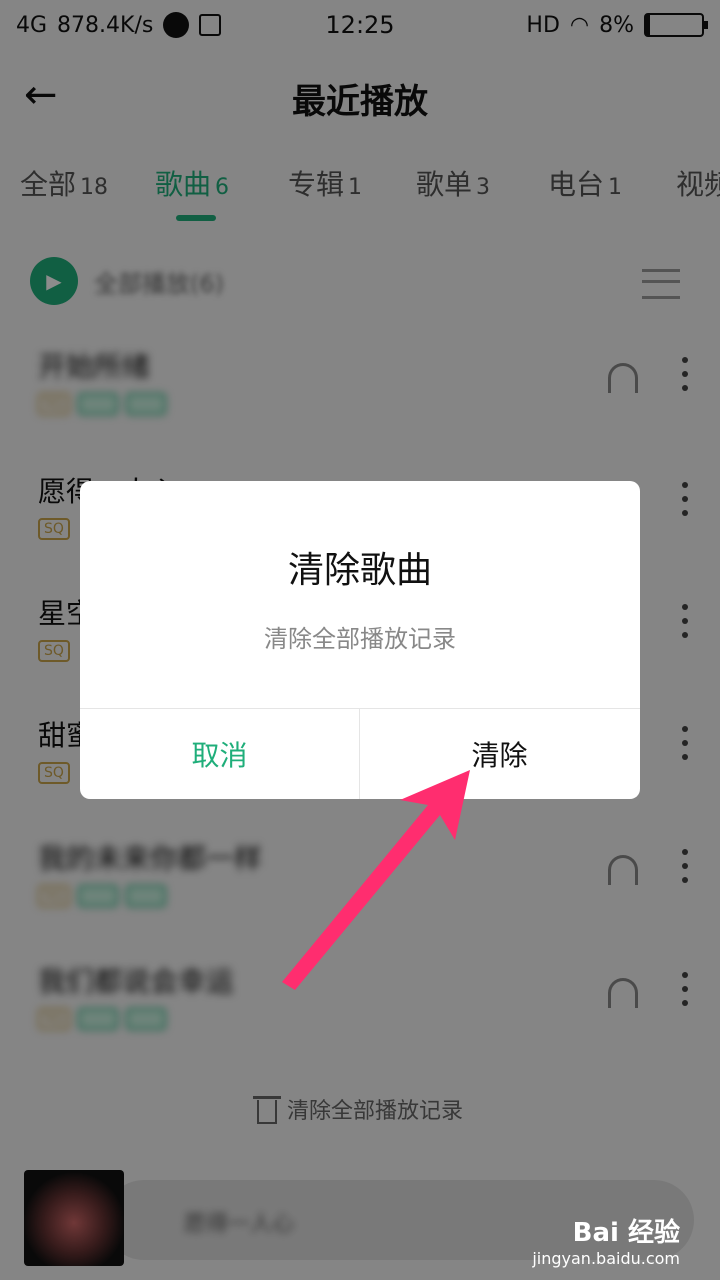 The image size is (720, 1280). What do you see at coordinates (606, 1258) in the screenshot?
I see `watermark-url: jingyan.baidu.com` at bounding box center [606, 1258].